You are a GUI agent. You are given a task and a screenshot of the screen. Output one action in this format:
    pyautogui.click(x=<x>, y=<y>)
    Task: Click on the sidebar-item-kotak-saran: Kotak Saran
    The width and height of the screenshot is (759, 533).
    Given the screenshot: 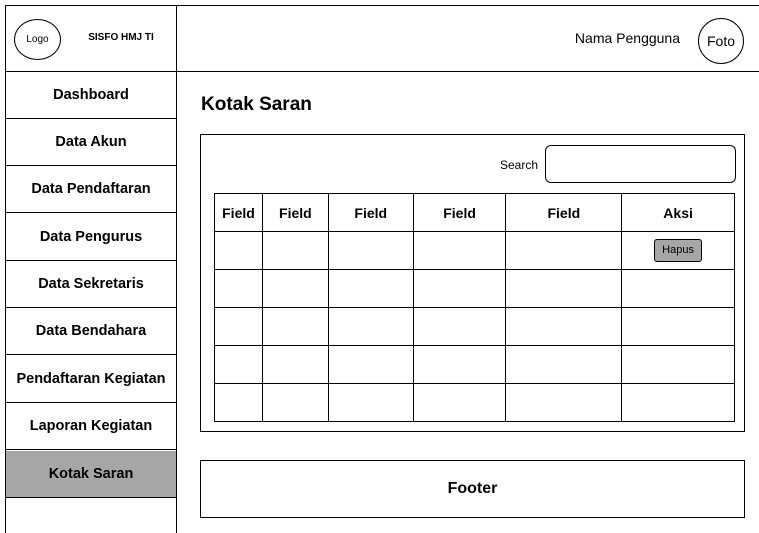 What is the action you would take?
    pyautogui.click(x=91, y=474)
    